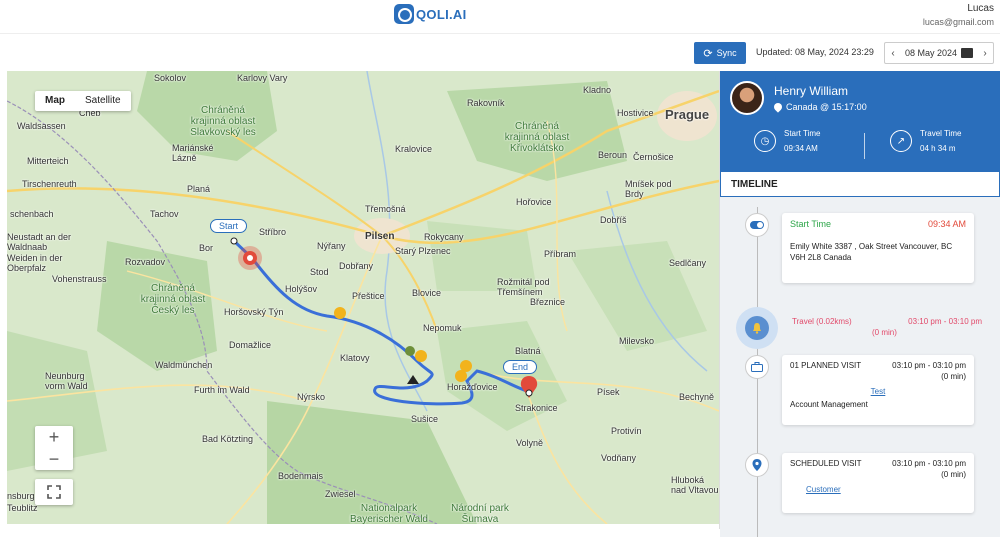  What do you see at coordinates (901, 141) in the screenshot?
I see `trend-icon: ↗` at bounding box center [901, 141].